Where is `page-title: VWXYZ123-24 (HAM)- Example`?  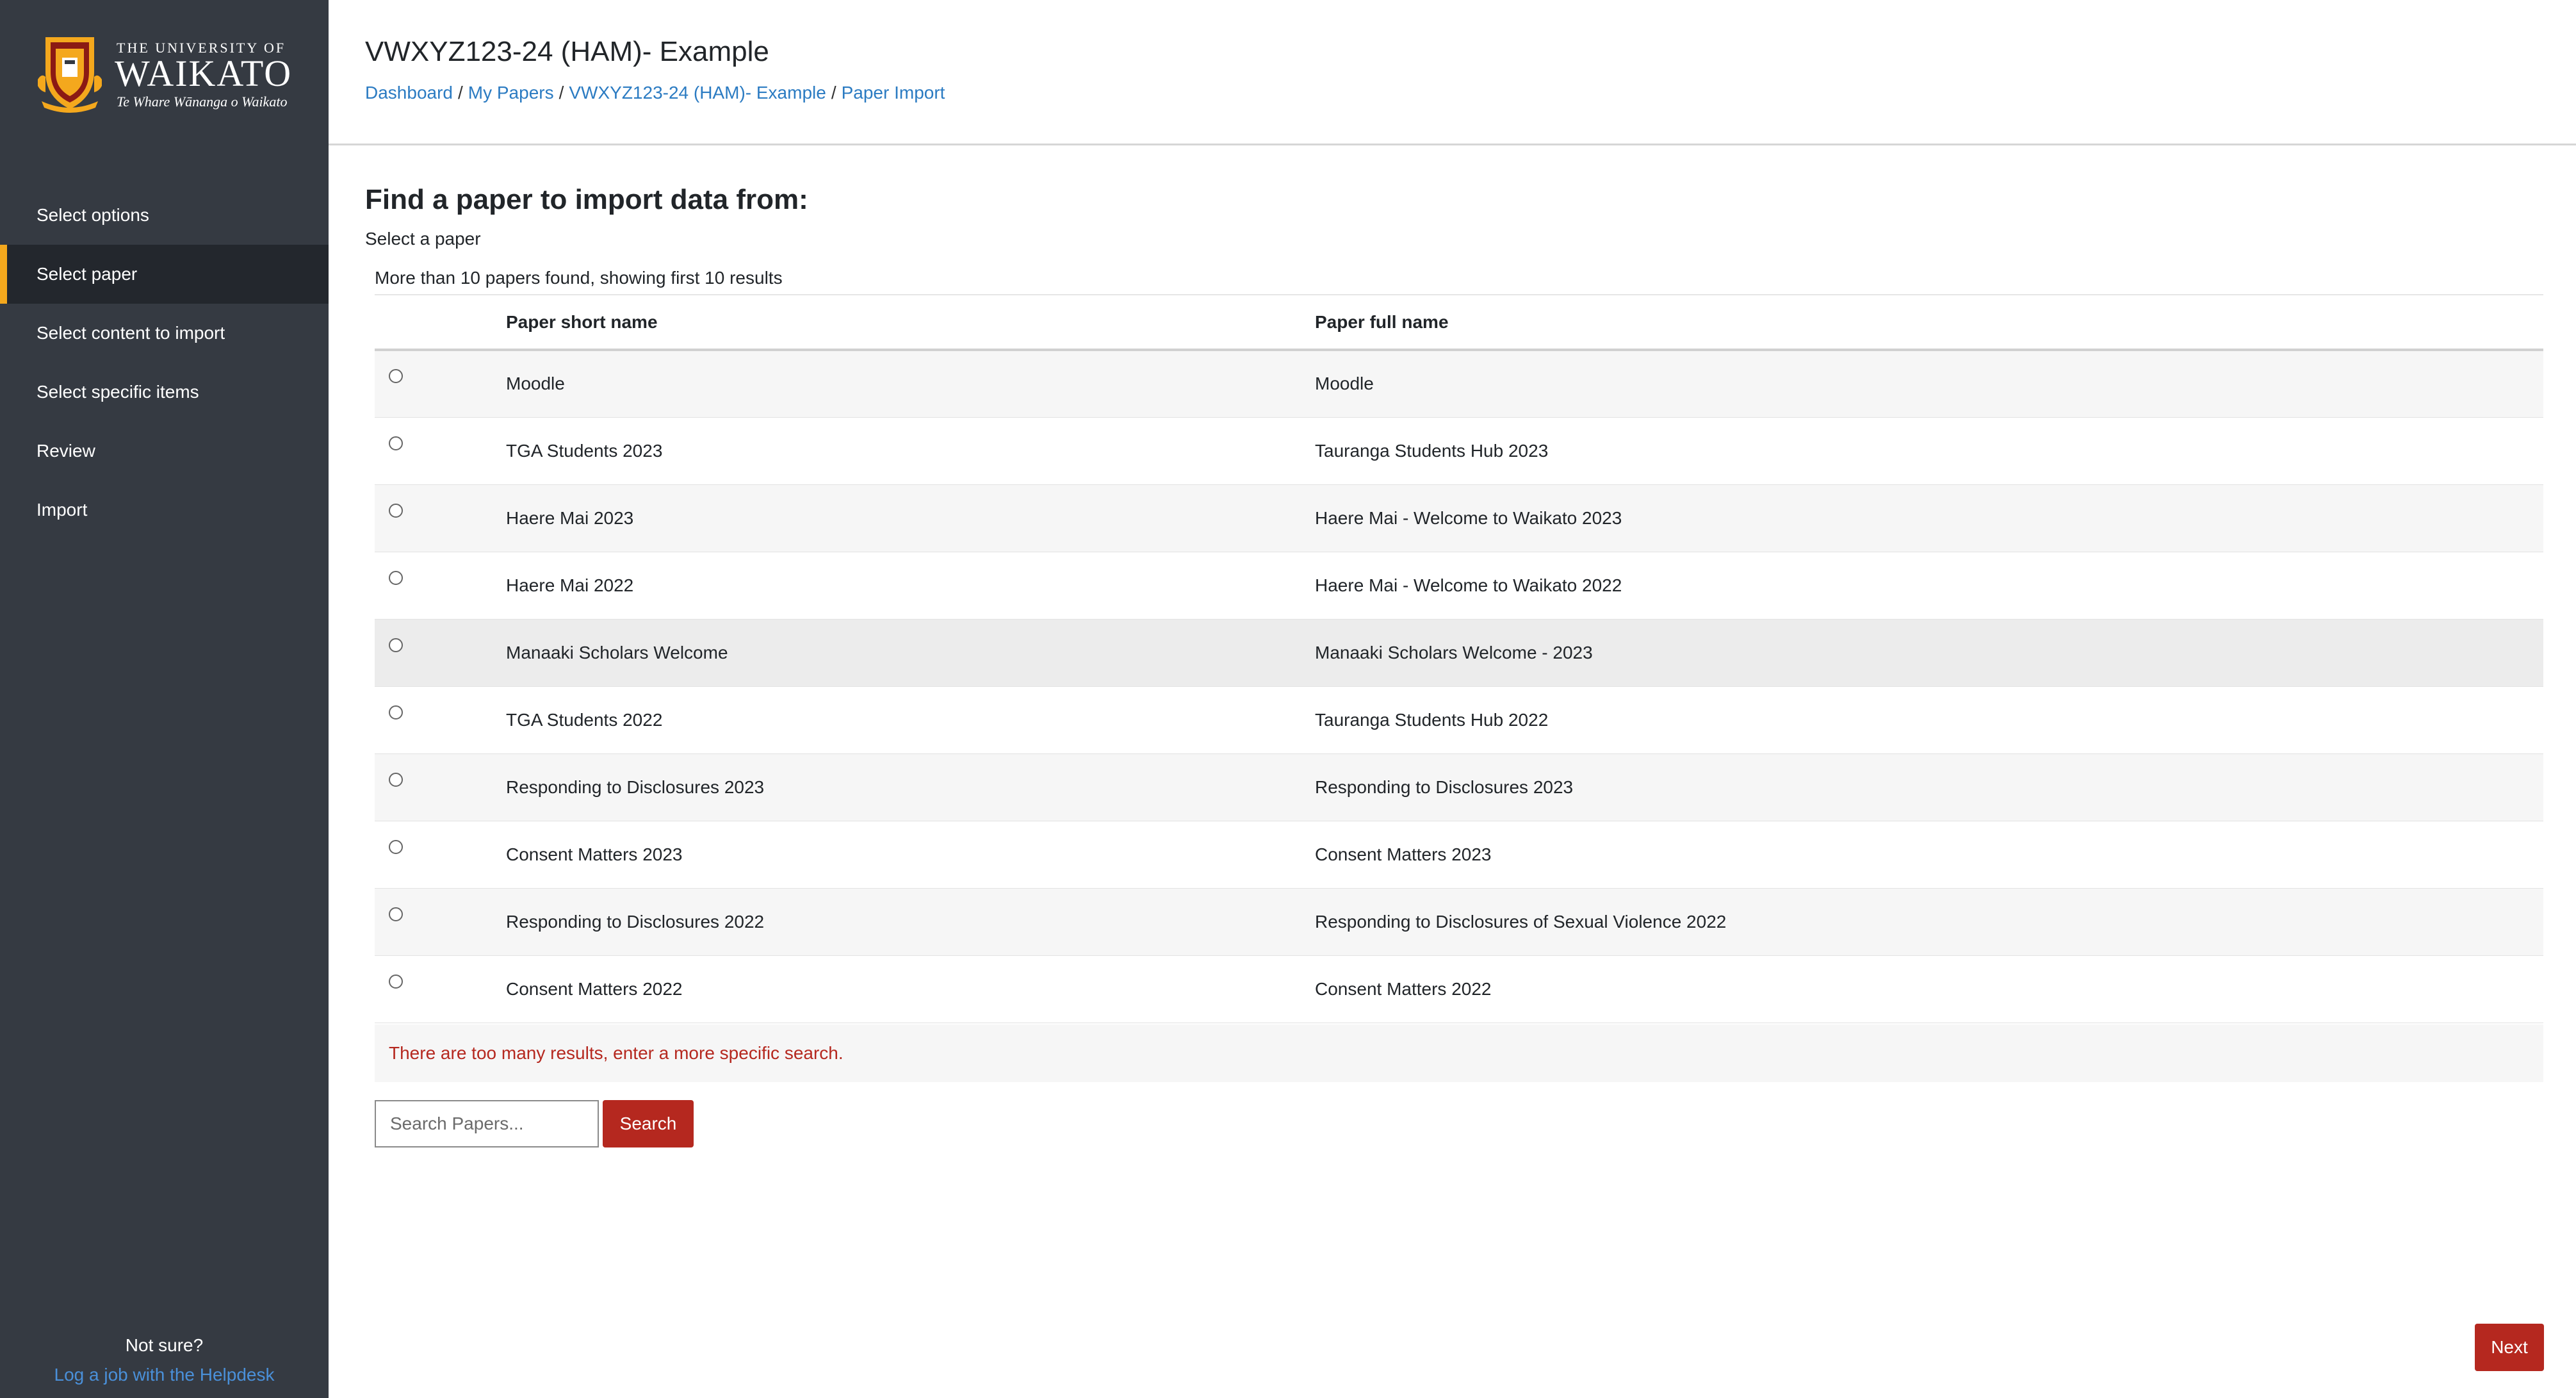 page-title: VWXYZ123-24 (HAM)- Example is located at coordinates (567, 51).